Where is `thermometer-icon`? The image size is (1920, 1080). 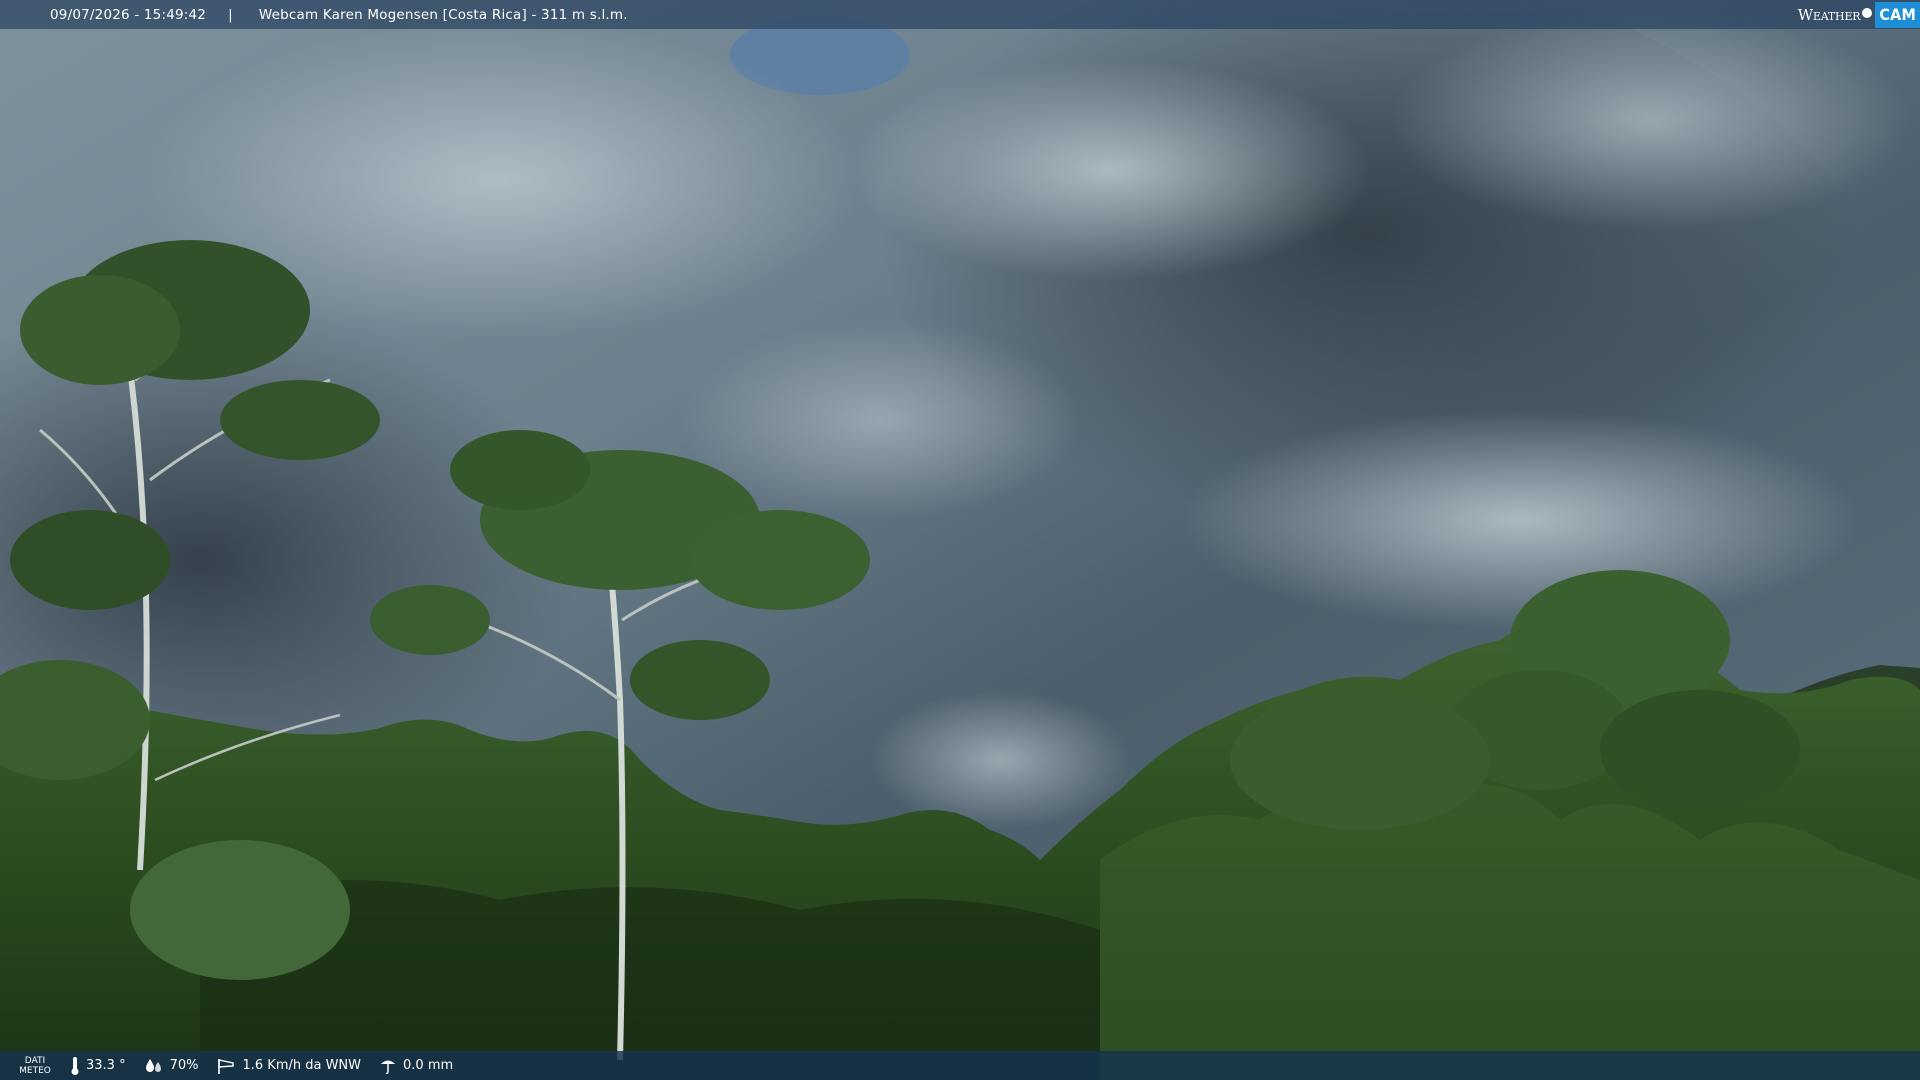
thermometer-icon is located at coordinates (75, 1065).